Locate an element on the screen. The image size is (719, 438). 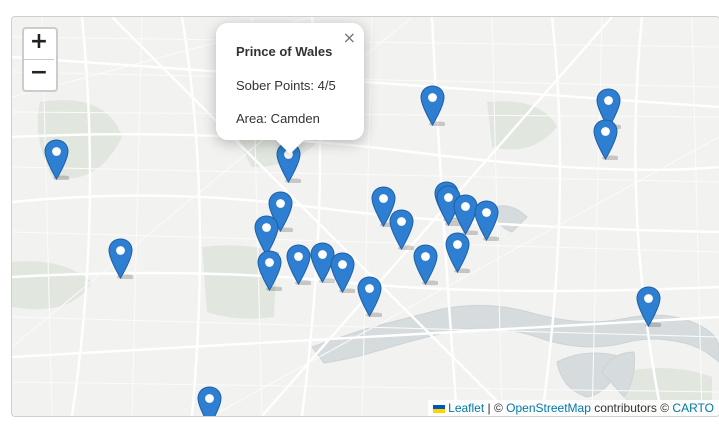
popup-sober-points: Sober Points: 4/5 is located at coordinates (286, 85).